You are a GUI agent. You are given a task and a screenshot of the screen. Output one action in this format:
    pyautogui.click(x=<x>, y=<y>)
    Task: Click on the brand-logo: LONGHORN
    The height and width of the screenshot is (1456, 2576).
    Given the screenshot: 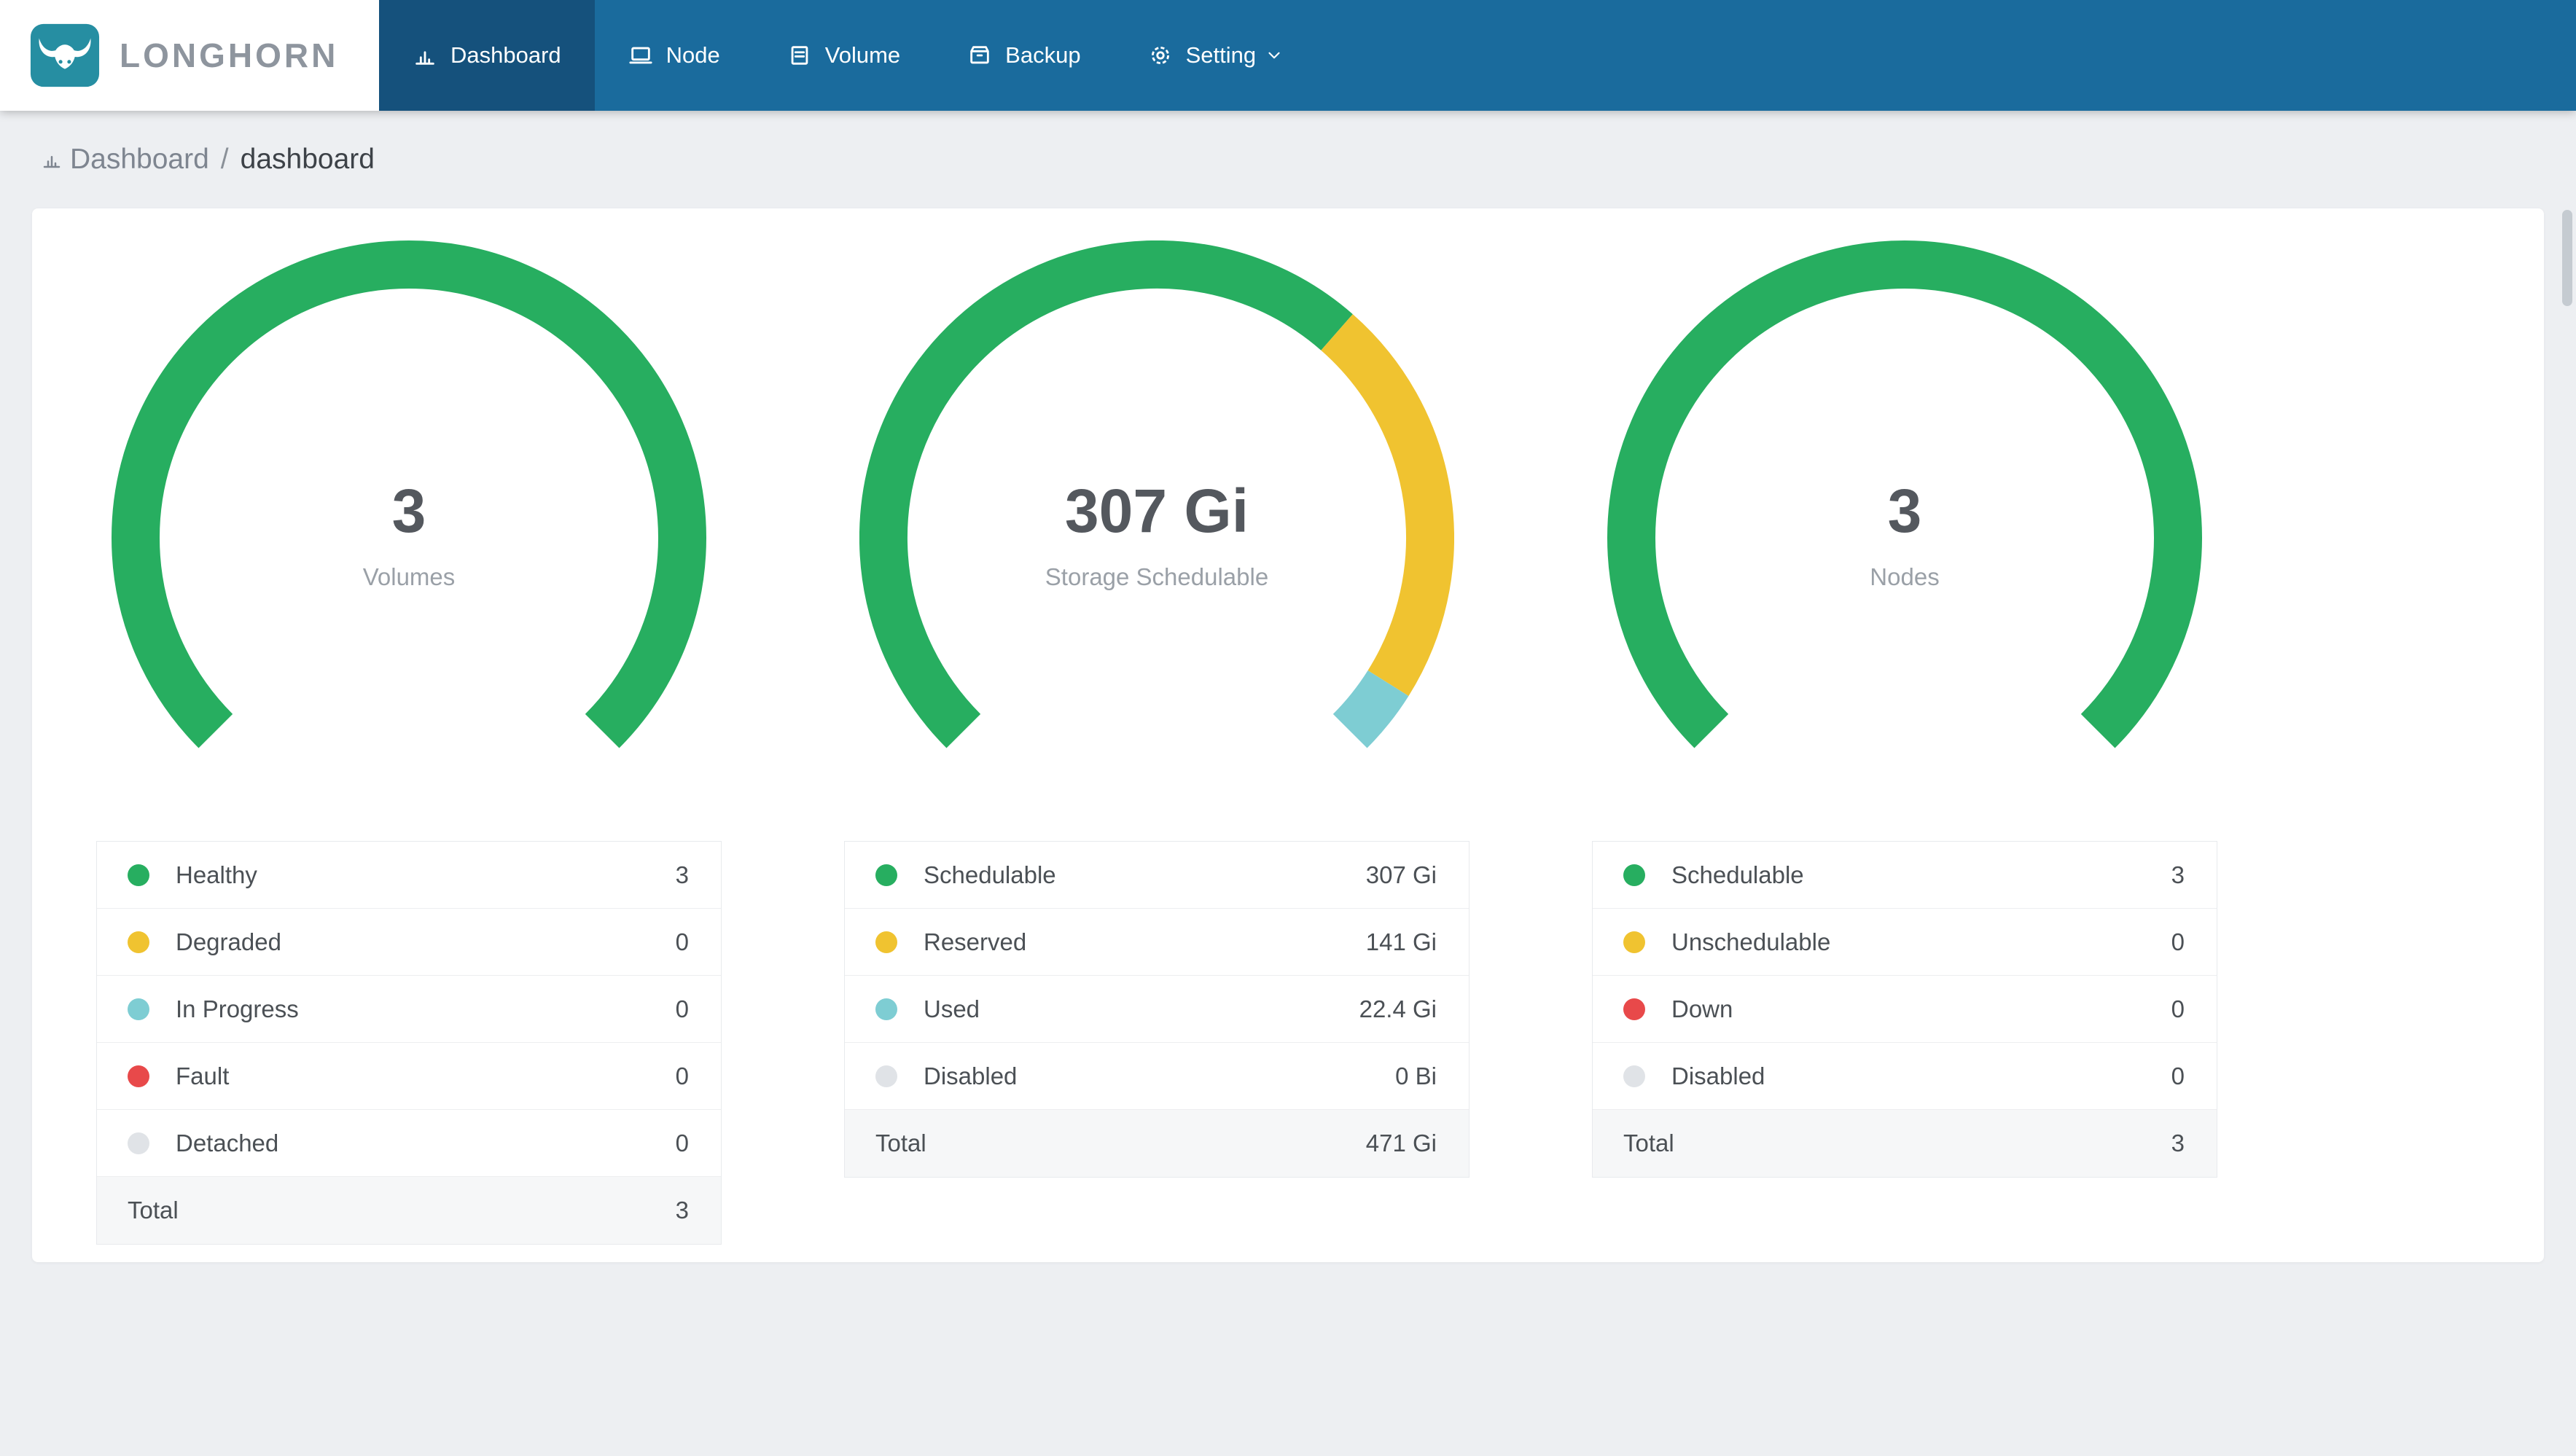 What is the action you would take?
    pyautogui.click(x=189, y=55)
    